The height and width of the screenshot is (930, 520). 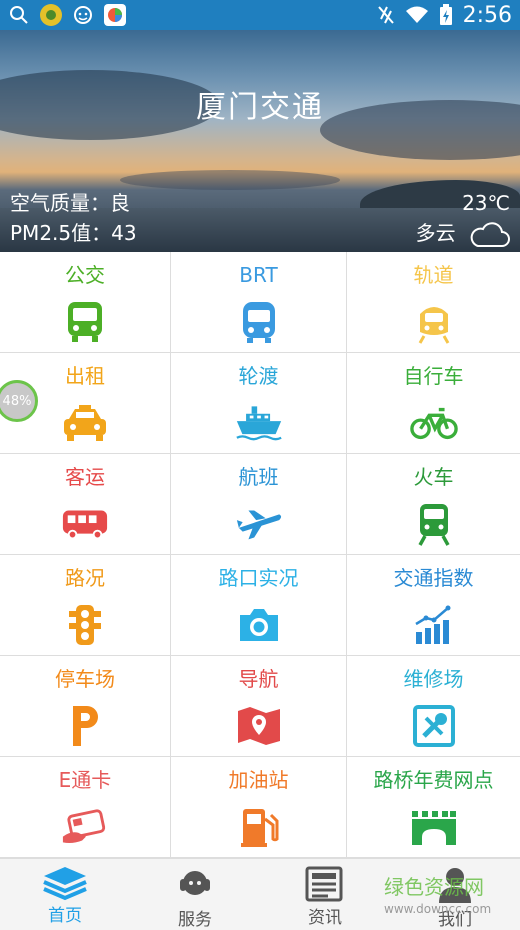 What do you see at coordinates (416, 14) in the screenshot?
I see `wifi-icon` at bounding box center [416, 14].